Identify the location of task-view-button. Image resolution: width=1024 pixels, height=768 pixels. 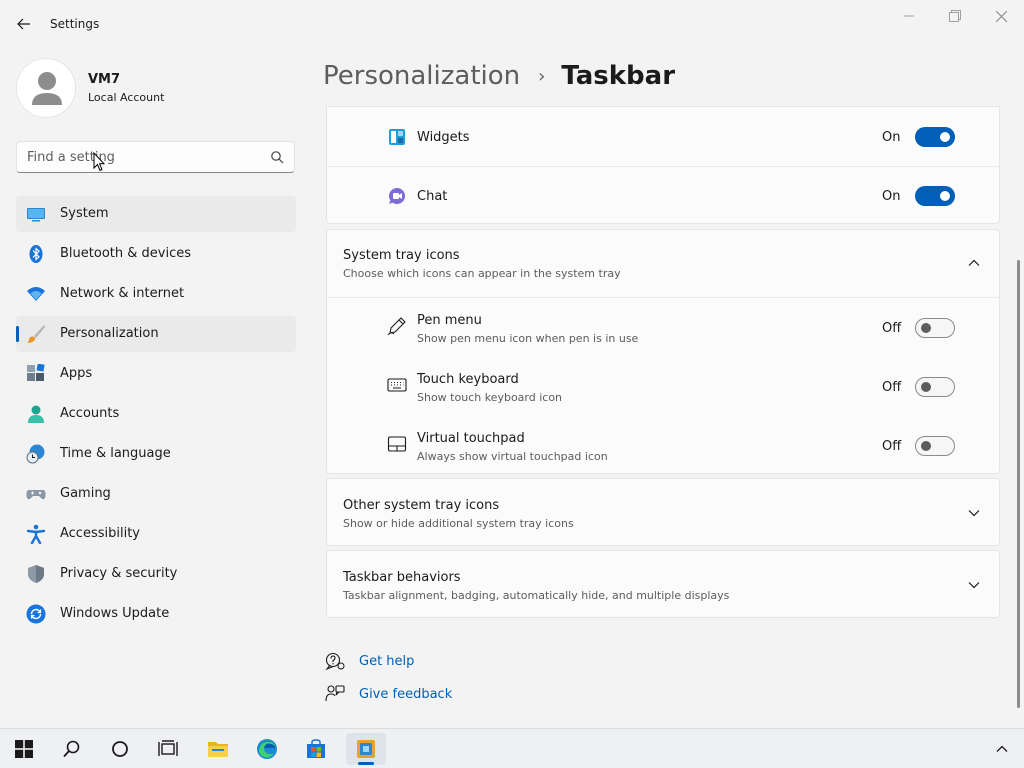
(168, 749).